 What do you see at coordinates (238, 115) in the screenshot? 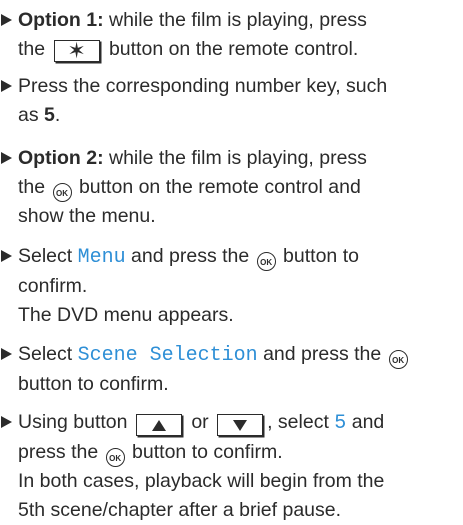
I see `step-line: as 5.` at bounding box center [238, 115].